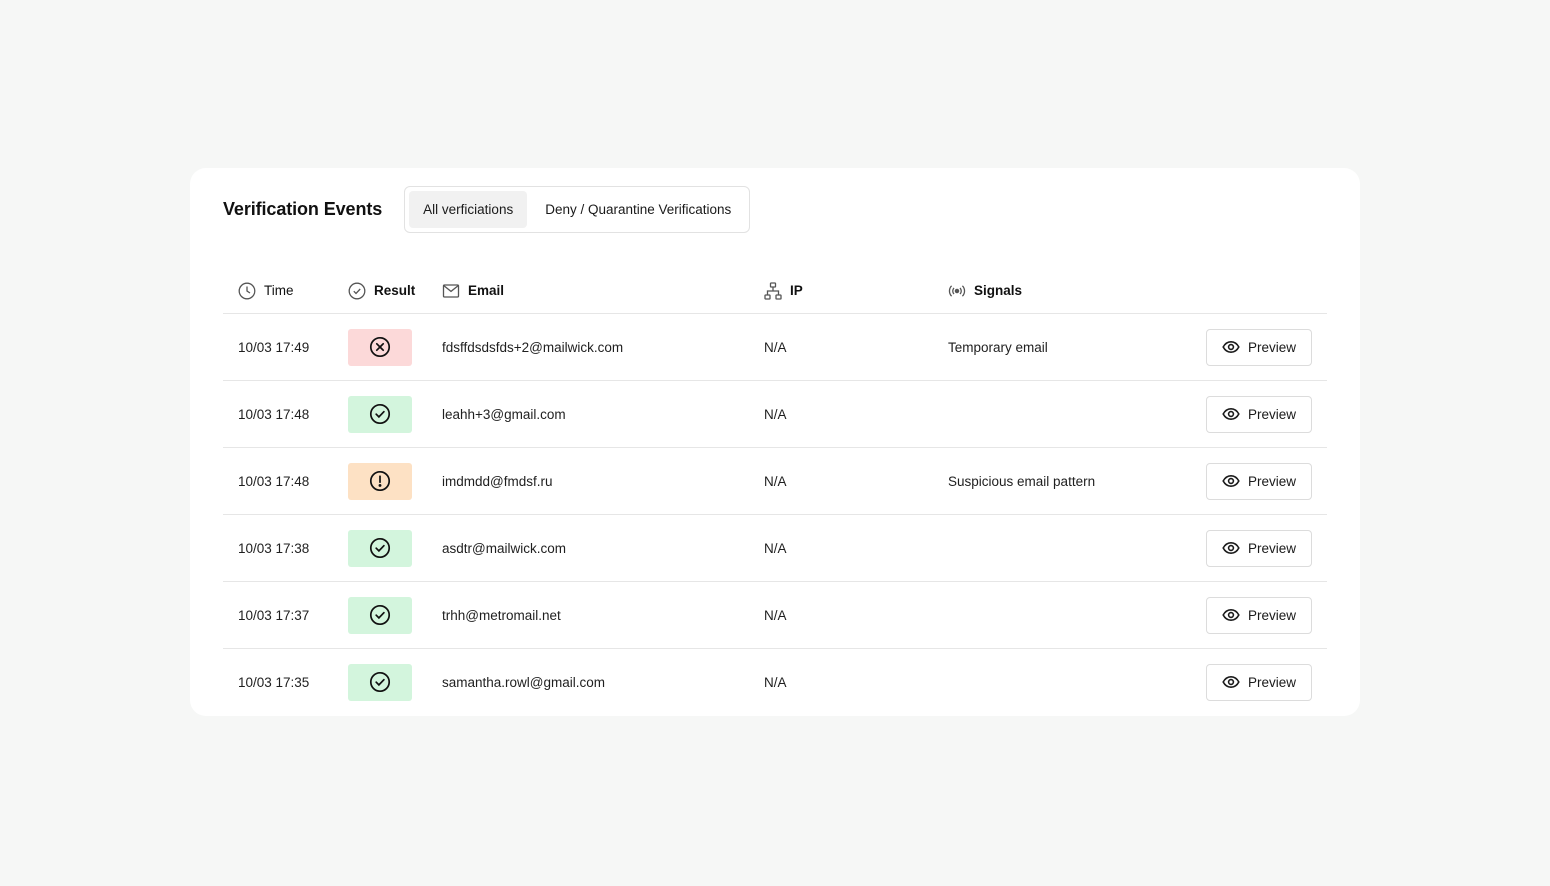  I want to click on column-header-signals: Signals, so click(985, 290).